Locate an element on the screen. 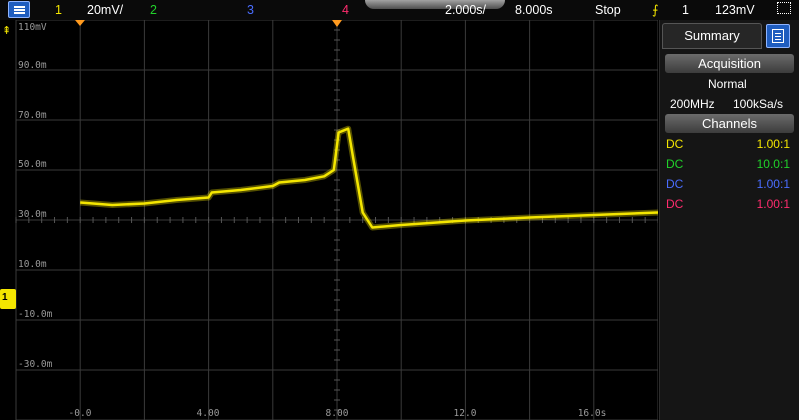  panel-menu-button is located at coordinates (778, 36).